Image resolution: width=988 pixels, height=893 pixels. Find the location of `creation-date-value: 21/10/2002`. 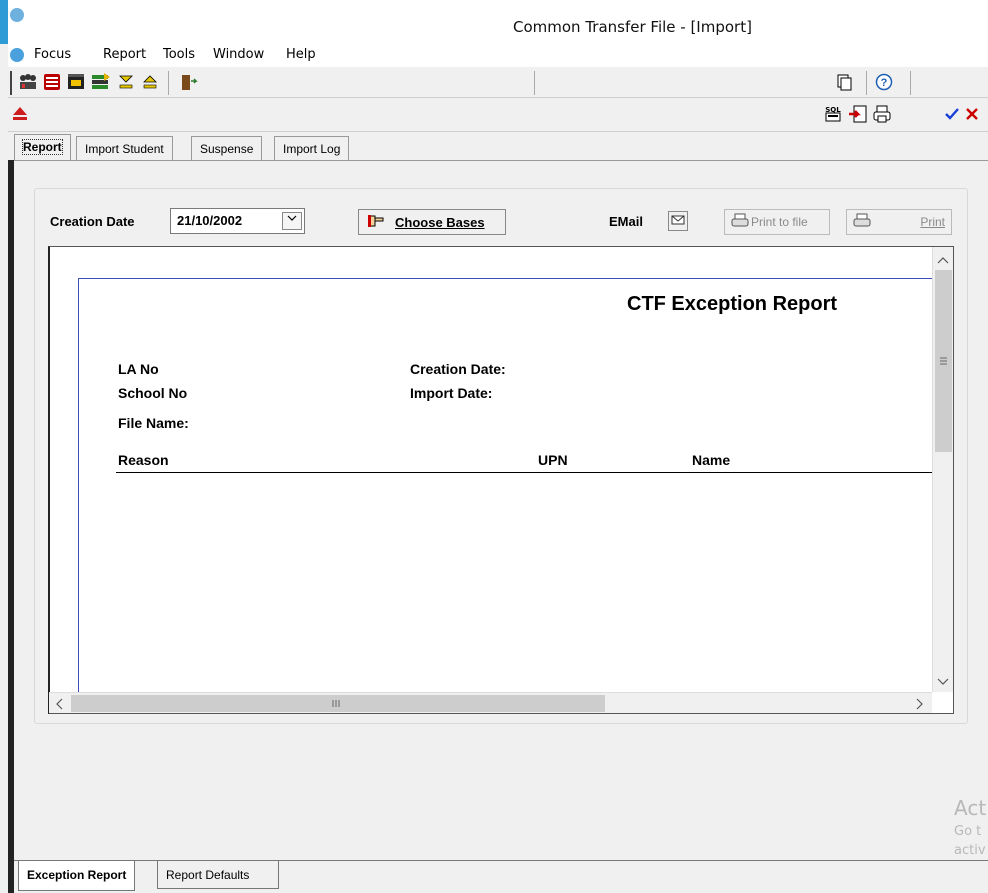

creation-date-value: 21/10/2002 is located at coordinates (210, 220).